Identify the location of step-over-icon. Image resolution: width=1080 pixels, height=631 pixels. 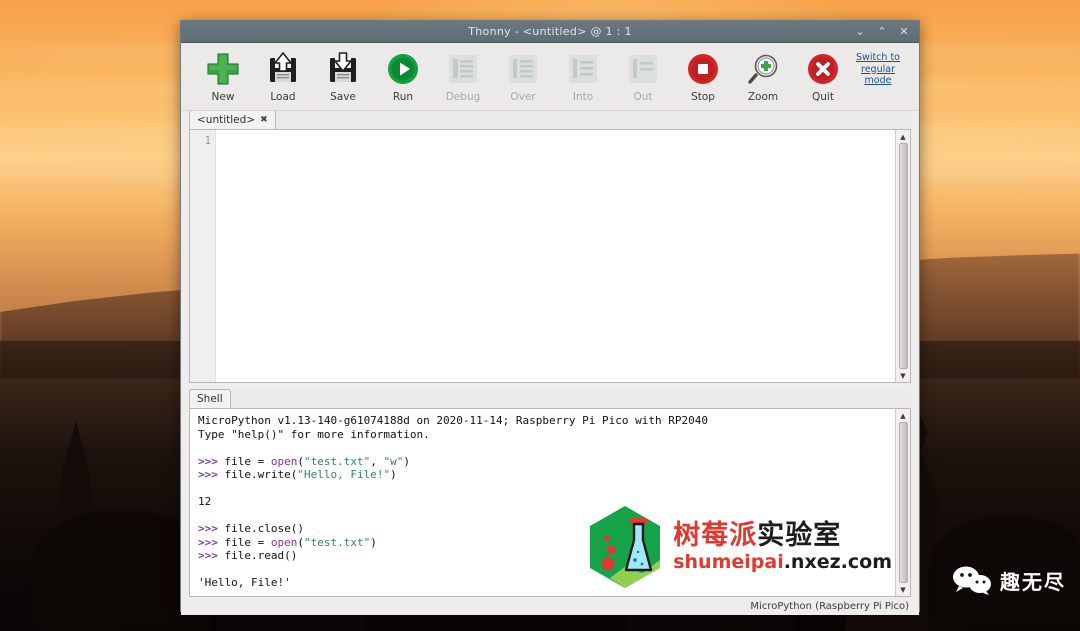
(523, 69).